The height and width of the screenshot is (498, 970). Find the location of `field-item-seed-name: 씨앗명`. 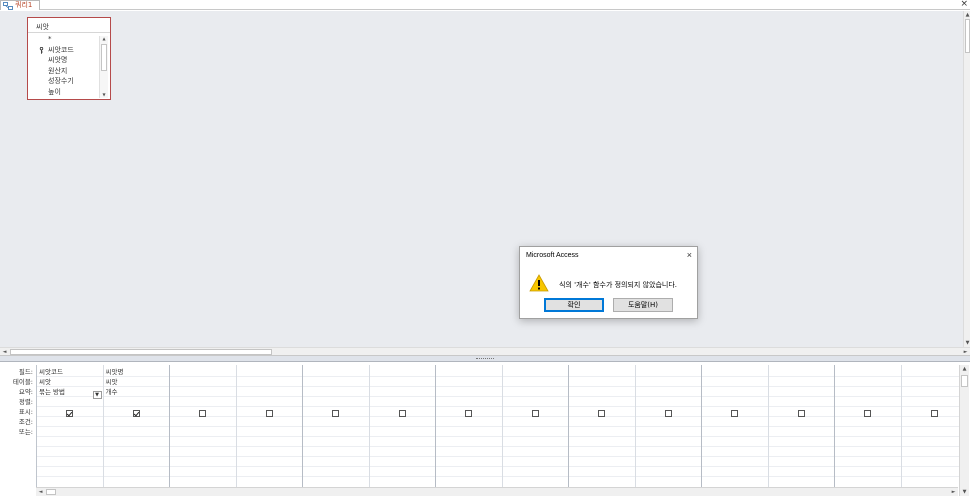

field-item-seed-name: 씨앗명 is located at coordinates (64, 60).